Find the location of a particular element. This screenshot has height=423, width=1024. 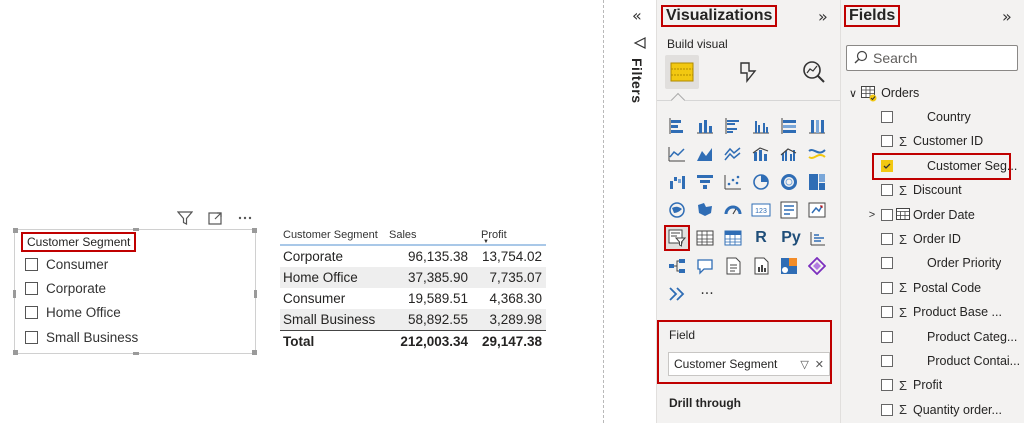

stacked-column-100-chart-icon is located at coordinates (817, 126).